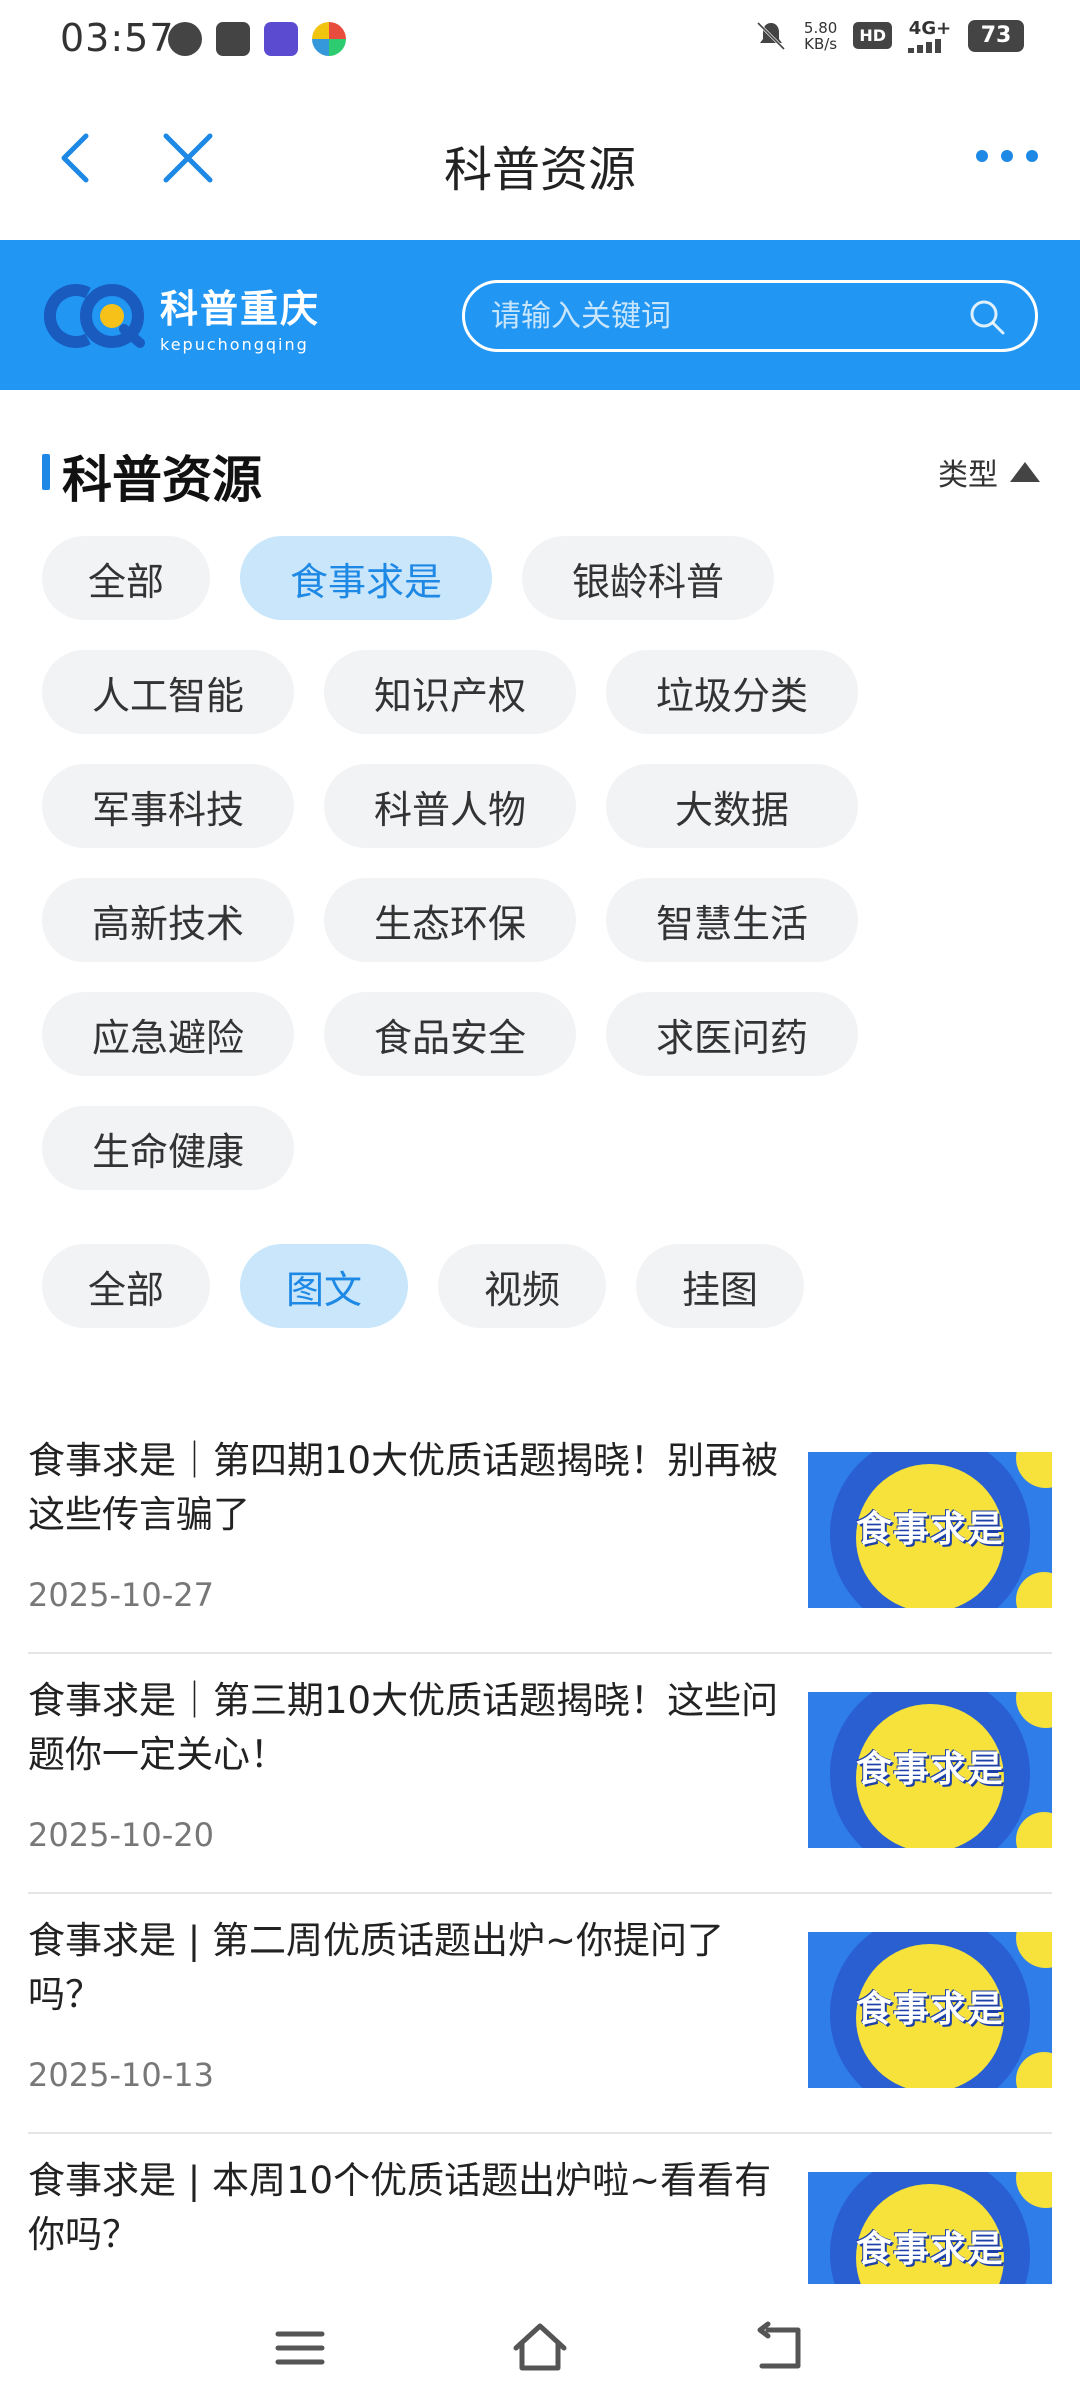 The image size is (1080, 2408). Describe the element at coordinates (366, 578) in the screenshot. I see `chip-category-active: 食事求是` at that location.